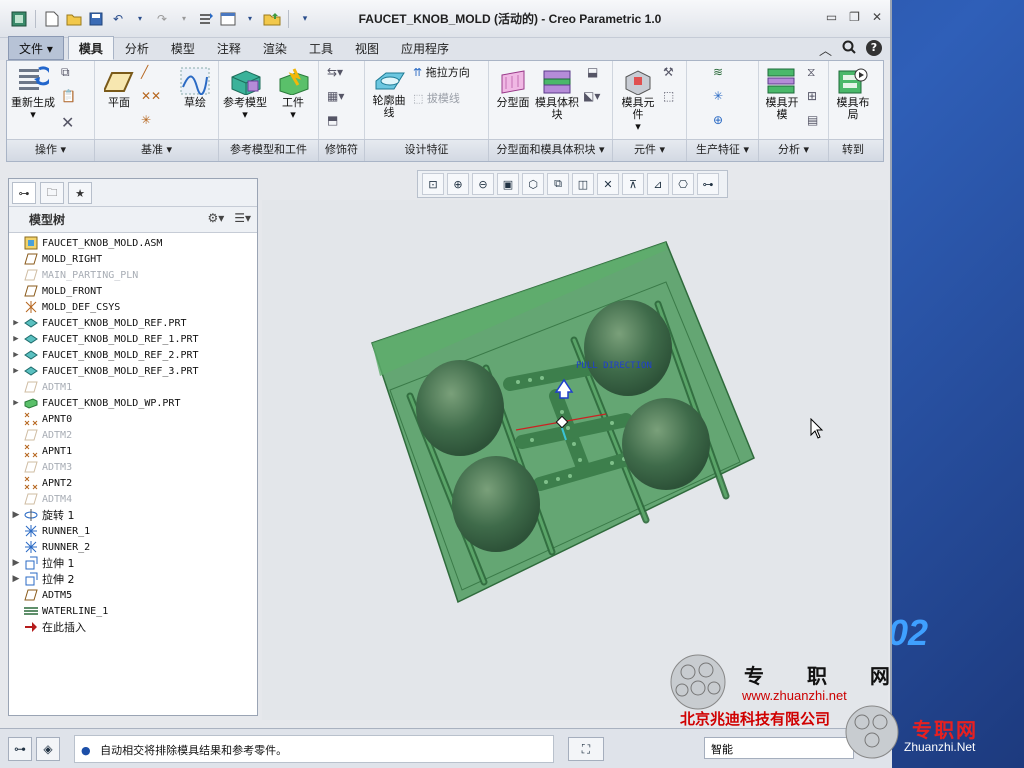  Describe the element at coordinates (133, 435) in the screenshot. I see `model-tree-item: ADTM2` at that location.